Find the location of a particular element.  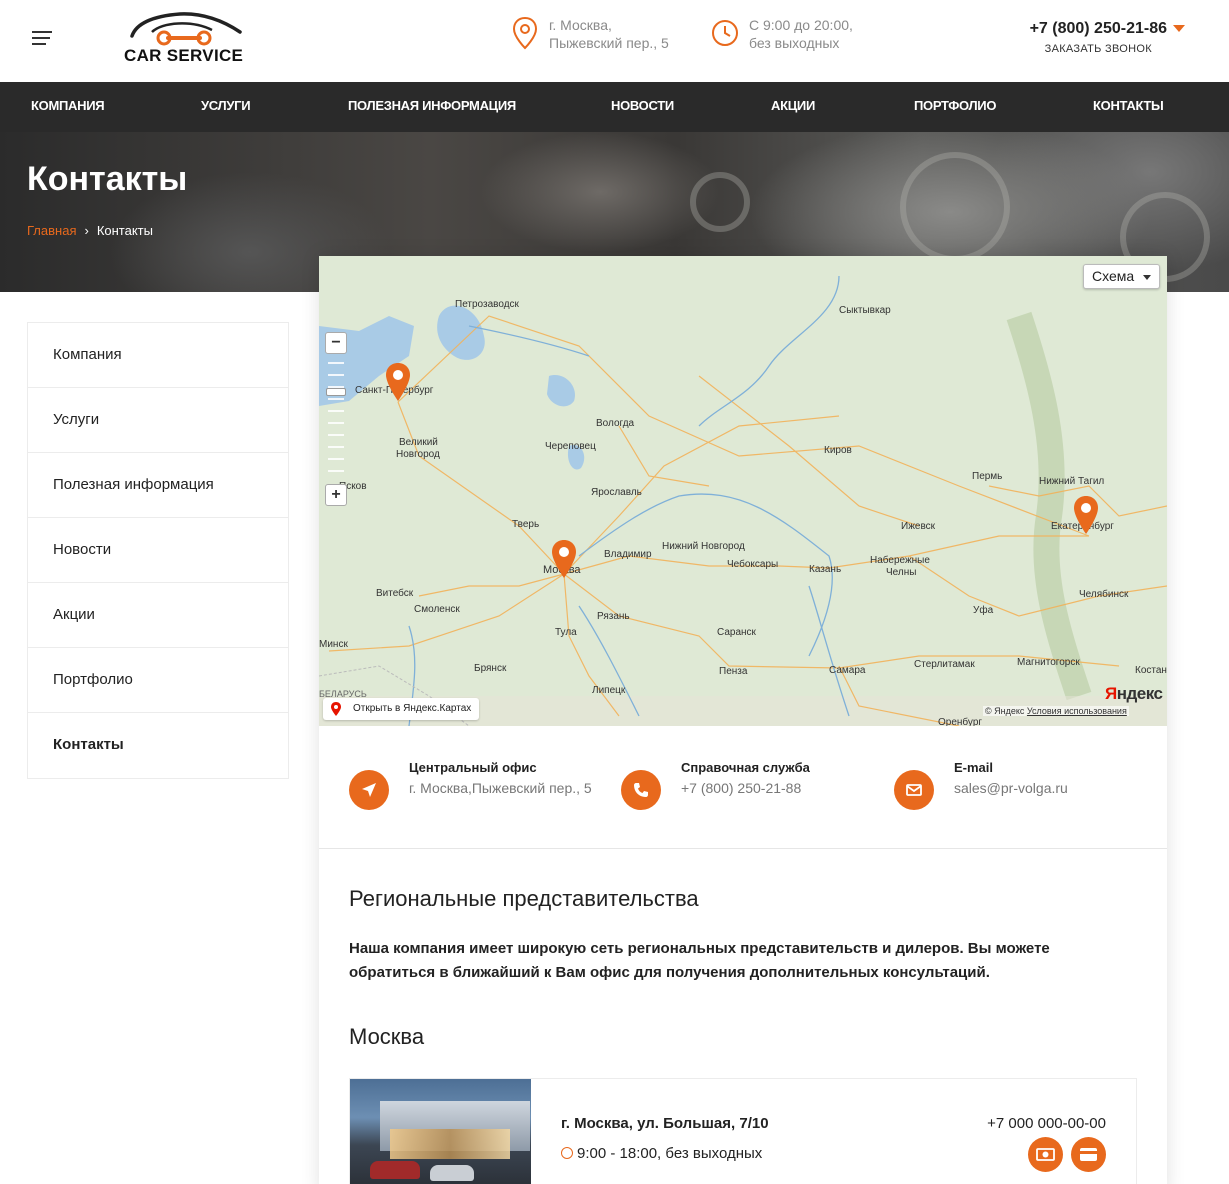

yandex-pin-icon is located at coordinates (336, 709).